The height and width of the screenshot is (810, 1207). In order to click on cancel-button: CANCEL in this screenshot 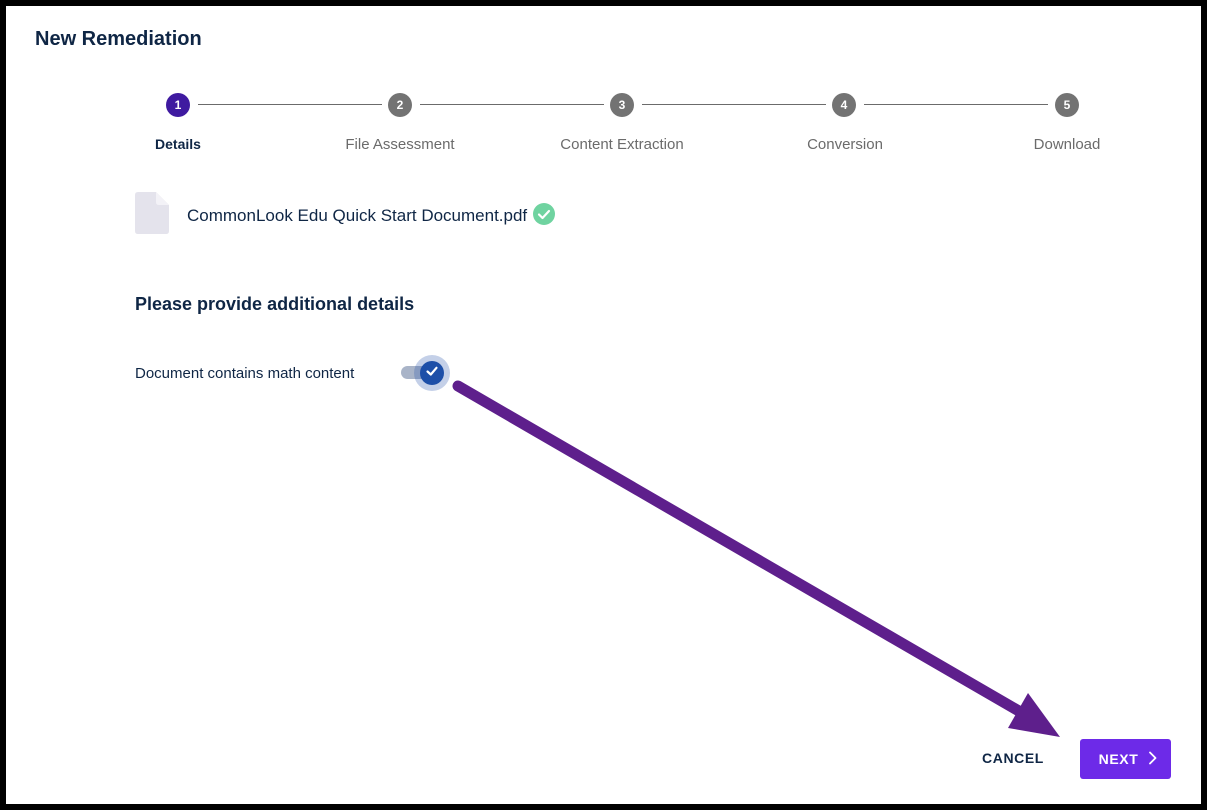, I will do `click(1013, 758)`.